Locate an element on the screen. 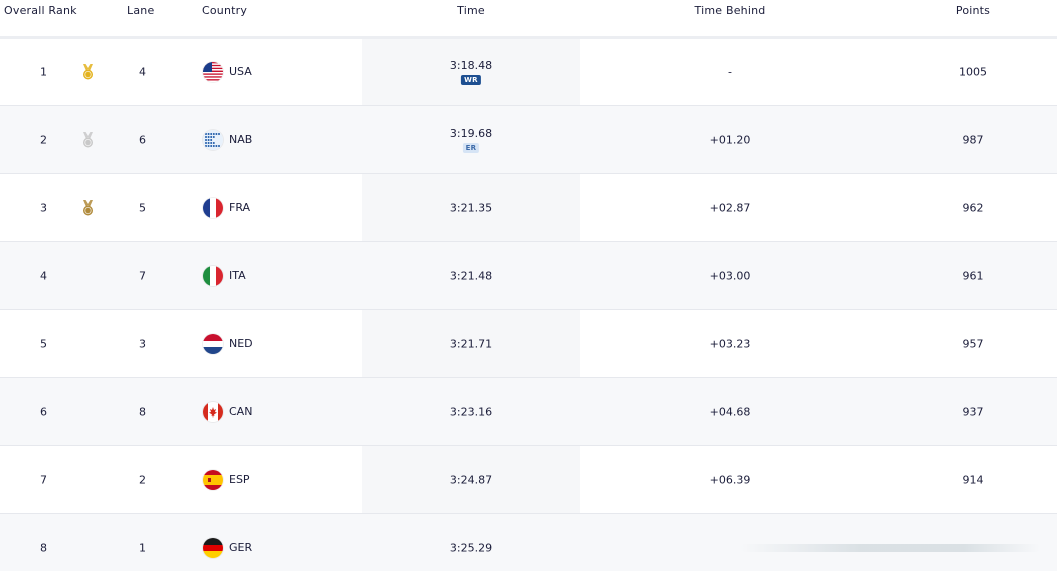 This screenshot has height=571, width=1057. gold-medal-icon is located at coordinates (88, 72).